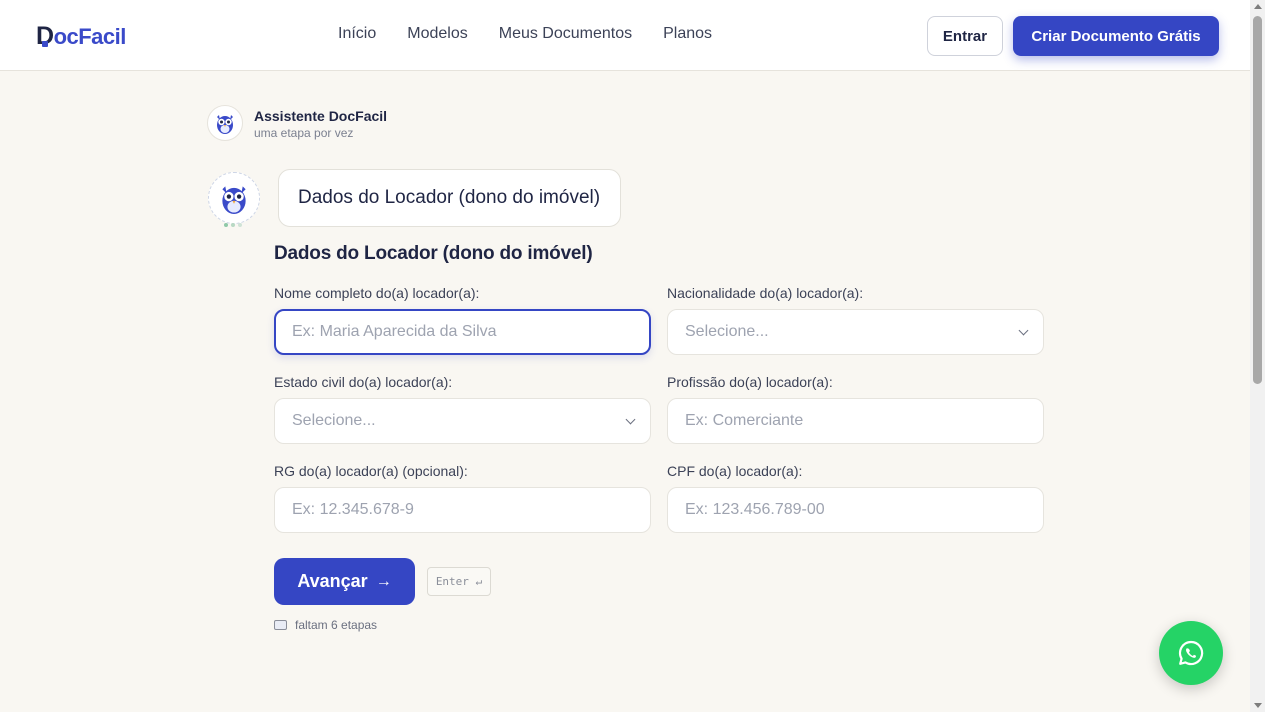  Describe the element at coordinates (855, 421) in the screenshot. I see `profissao-input: Ex: Comerciante` at that location.